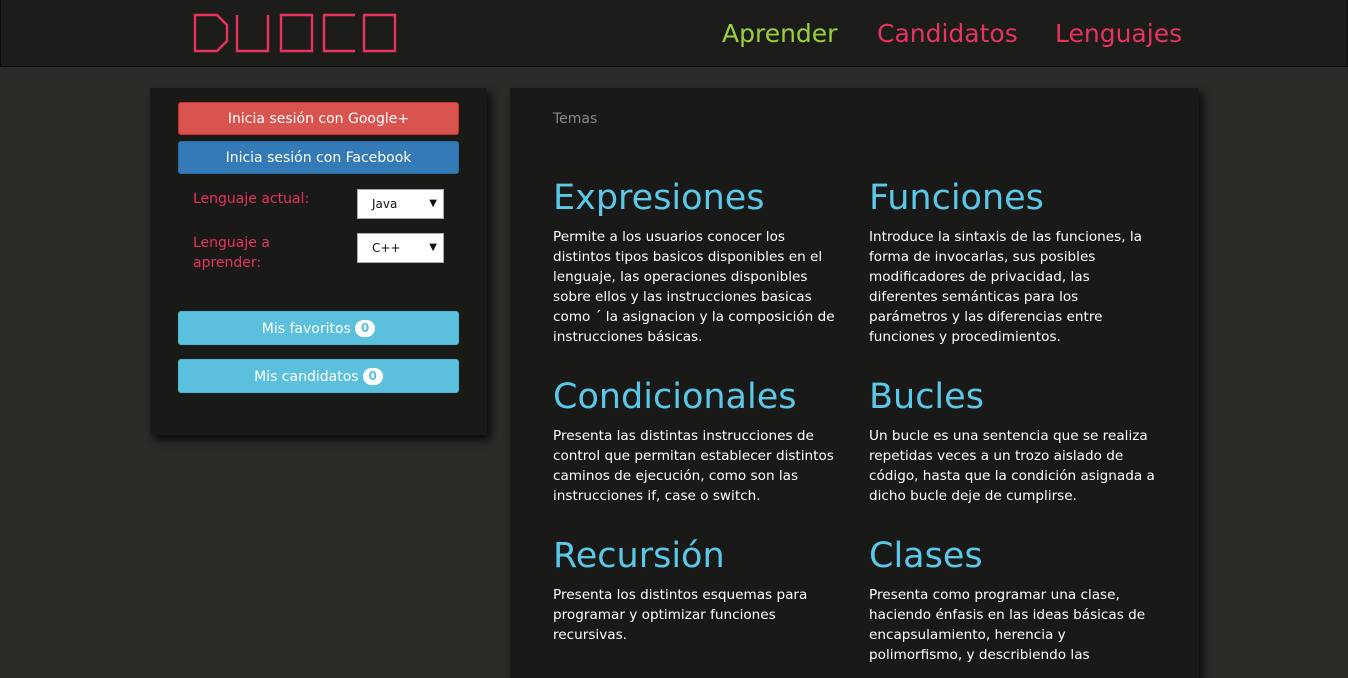 This screenshot has height=678, width=1348. Describe the element at coordinates (1118, 34) in the screenshot. I see `nav-lenguajes: Lenguajes` at that location.